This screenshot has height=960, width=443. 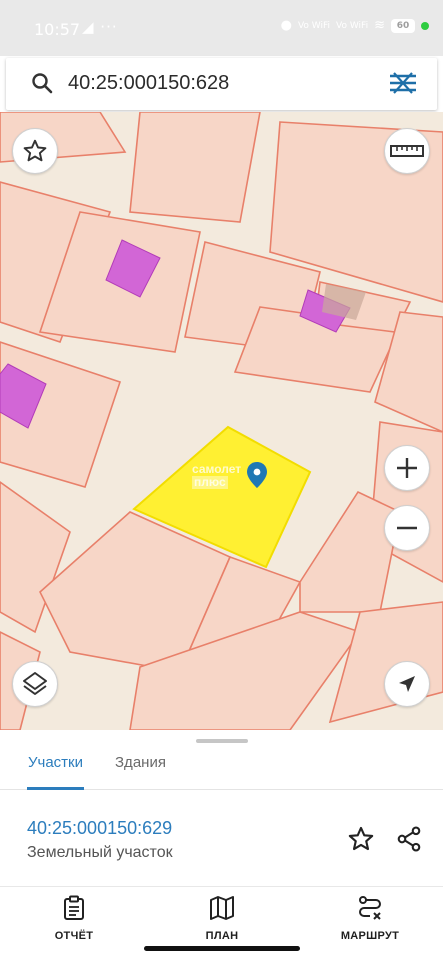 What do you see at coordinates (403, 25) in the screenshot?
I see `battery-icon: 60` at bounding box center [403, 25].